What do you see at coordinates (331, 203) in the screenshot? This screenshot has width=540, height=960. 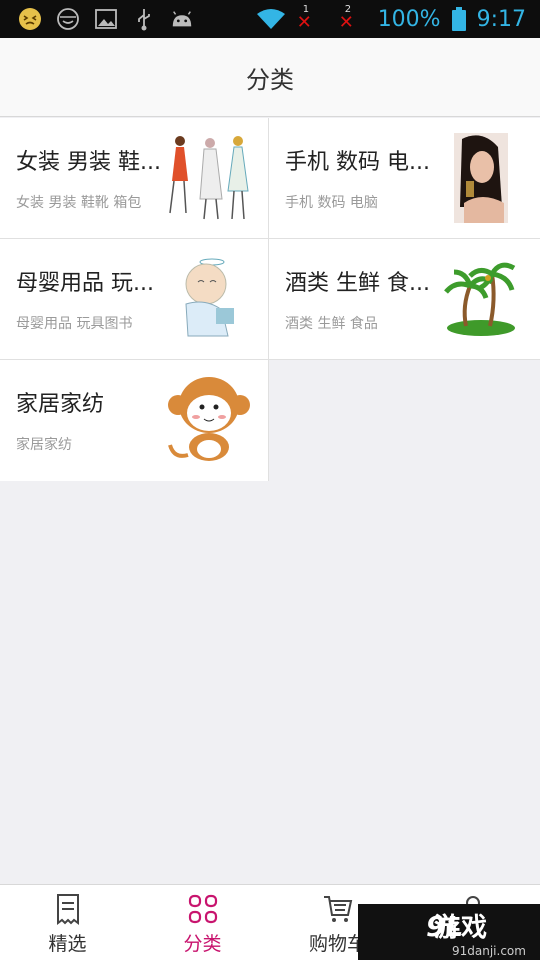 I see `category-subtitle: 手机 数码 电脑` at bounding box center [331, 203].